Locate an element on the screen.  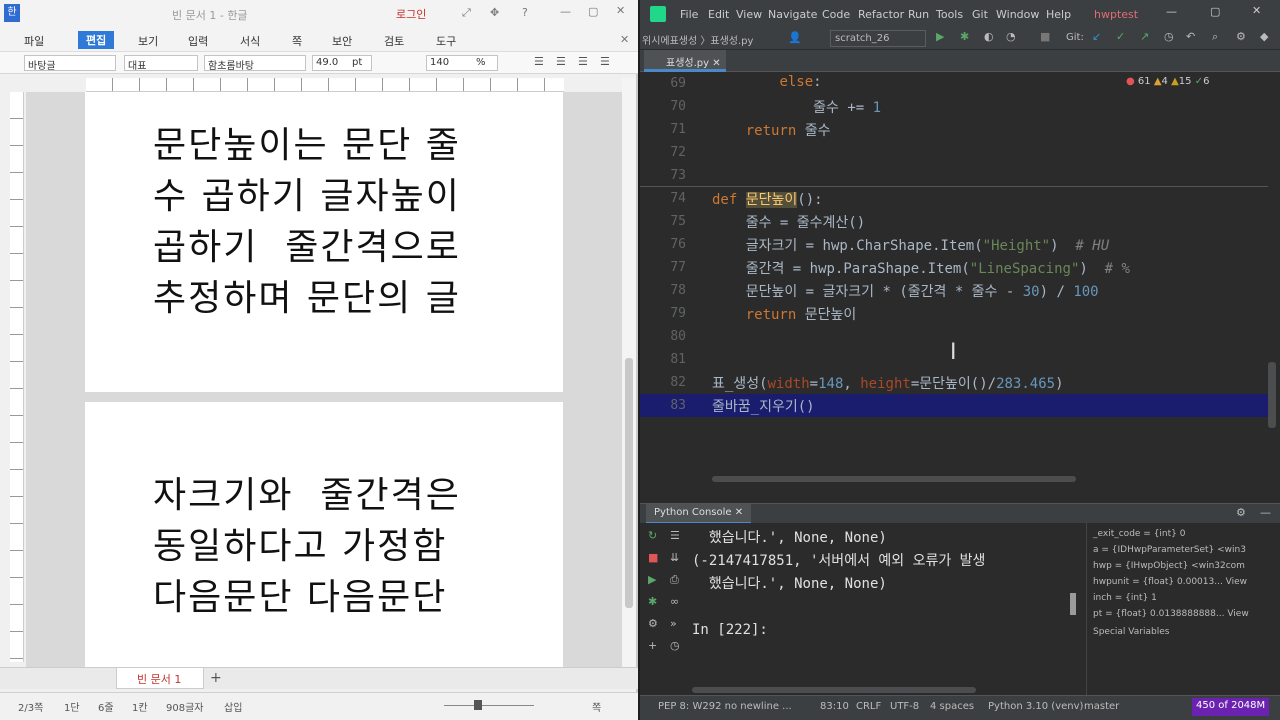
python-console-tab: Python Console ✕ is located at coordinates (699, 514).